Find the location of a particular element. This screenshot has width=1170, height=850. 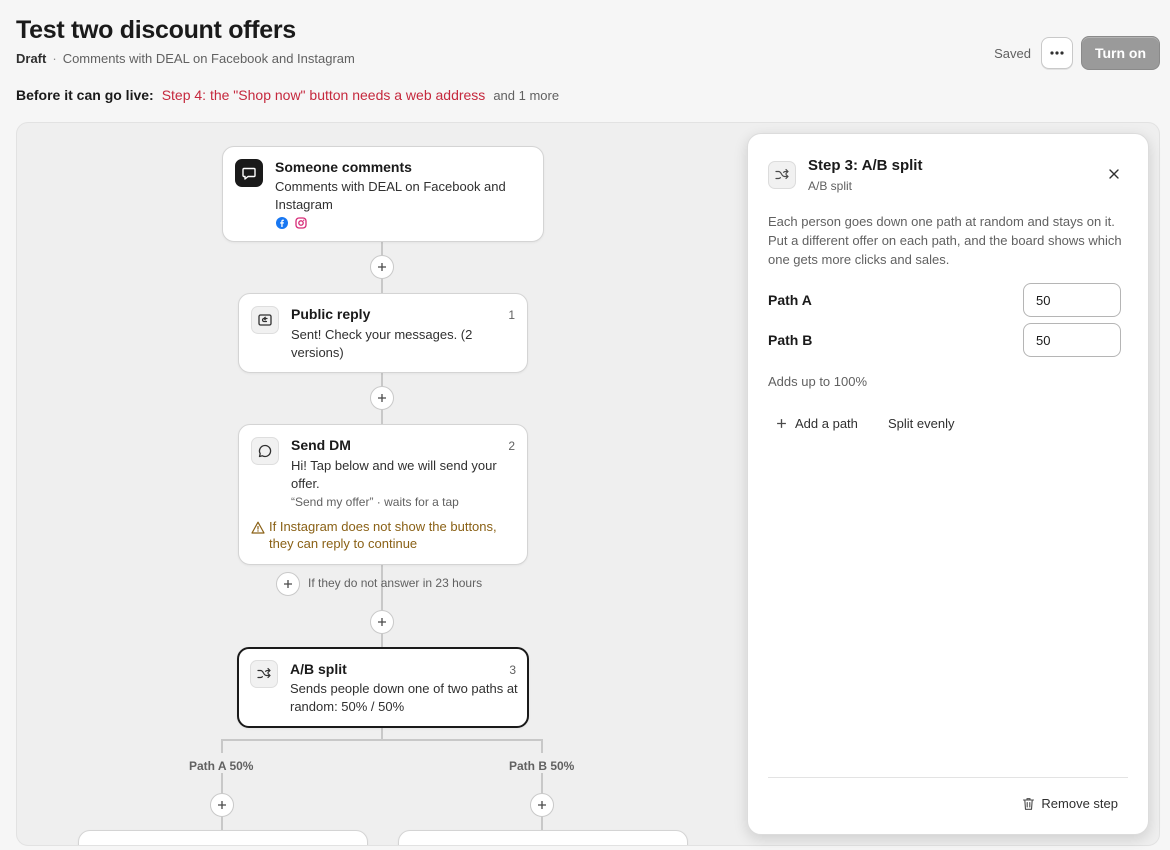

path-a-percent-input is located at coordinates (1072, 300).